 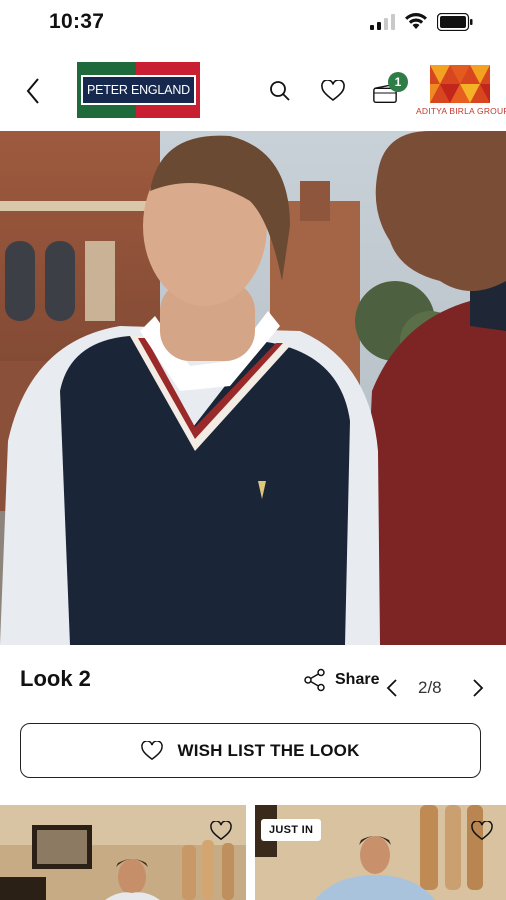 What do you see at coordinates (314, 680) in the screenshot?
I see `share-icon` at bounding box center [314, 680].